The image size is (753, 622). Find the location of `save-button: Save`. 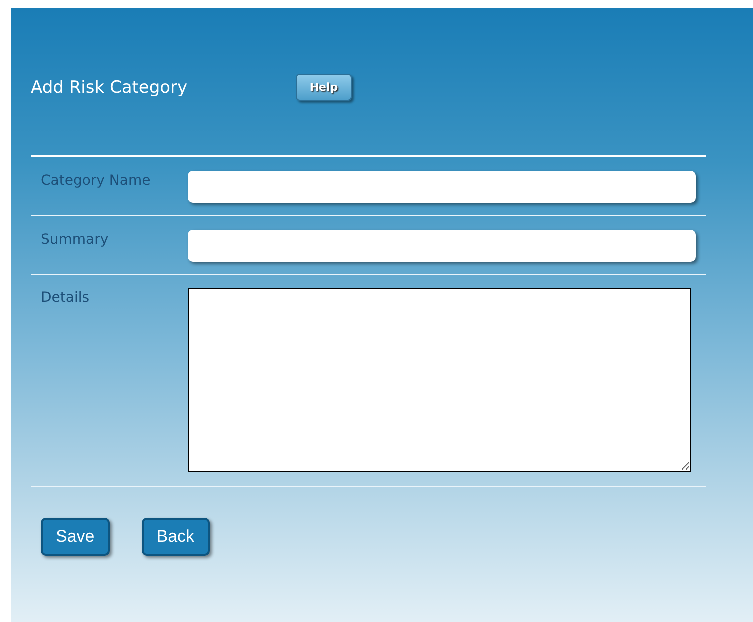

save-button: Save is located at coordinates (75, 537).